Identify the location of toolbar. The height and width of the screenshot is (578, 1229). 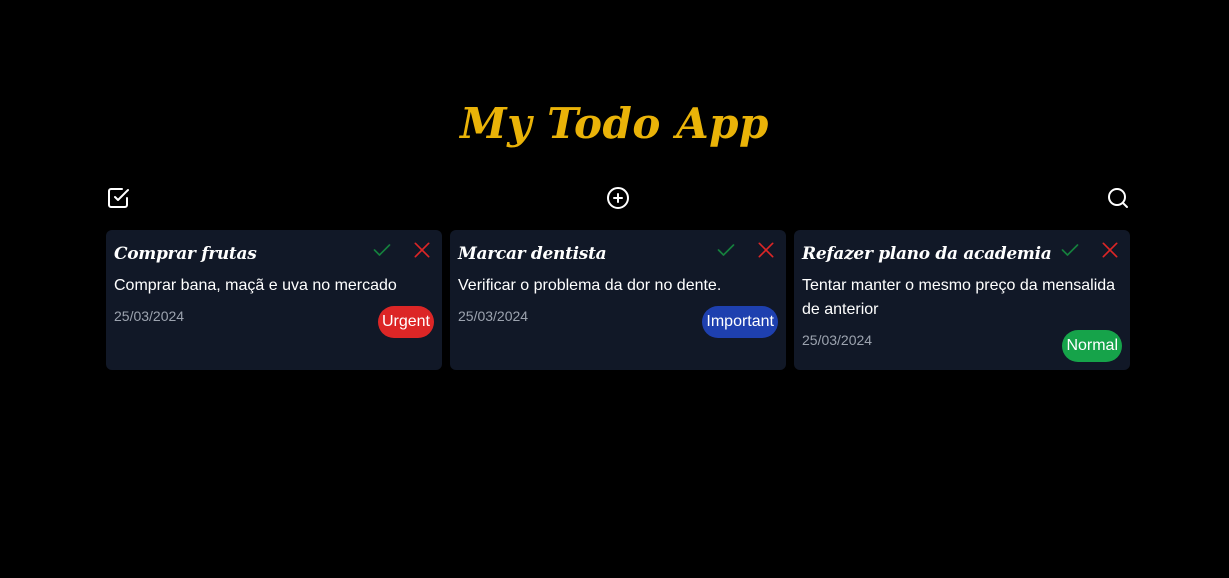
(618, 198).